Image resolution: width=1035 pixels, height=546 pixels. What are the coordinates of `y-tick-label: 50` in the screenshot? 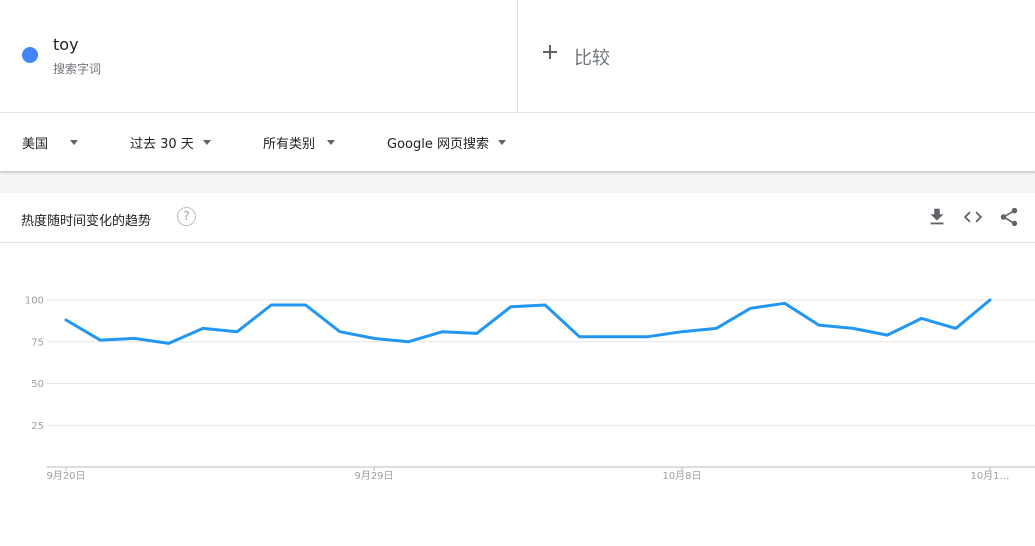 It's located at (37, 384).